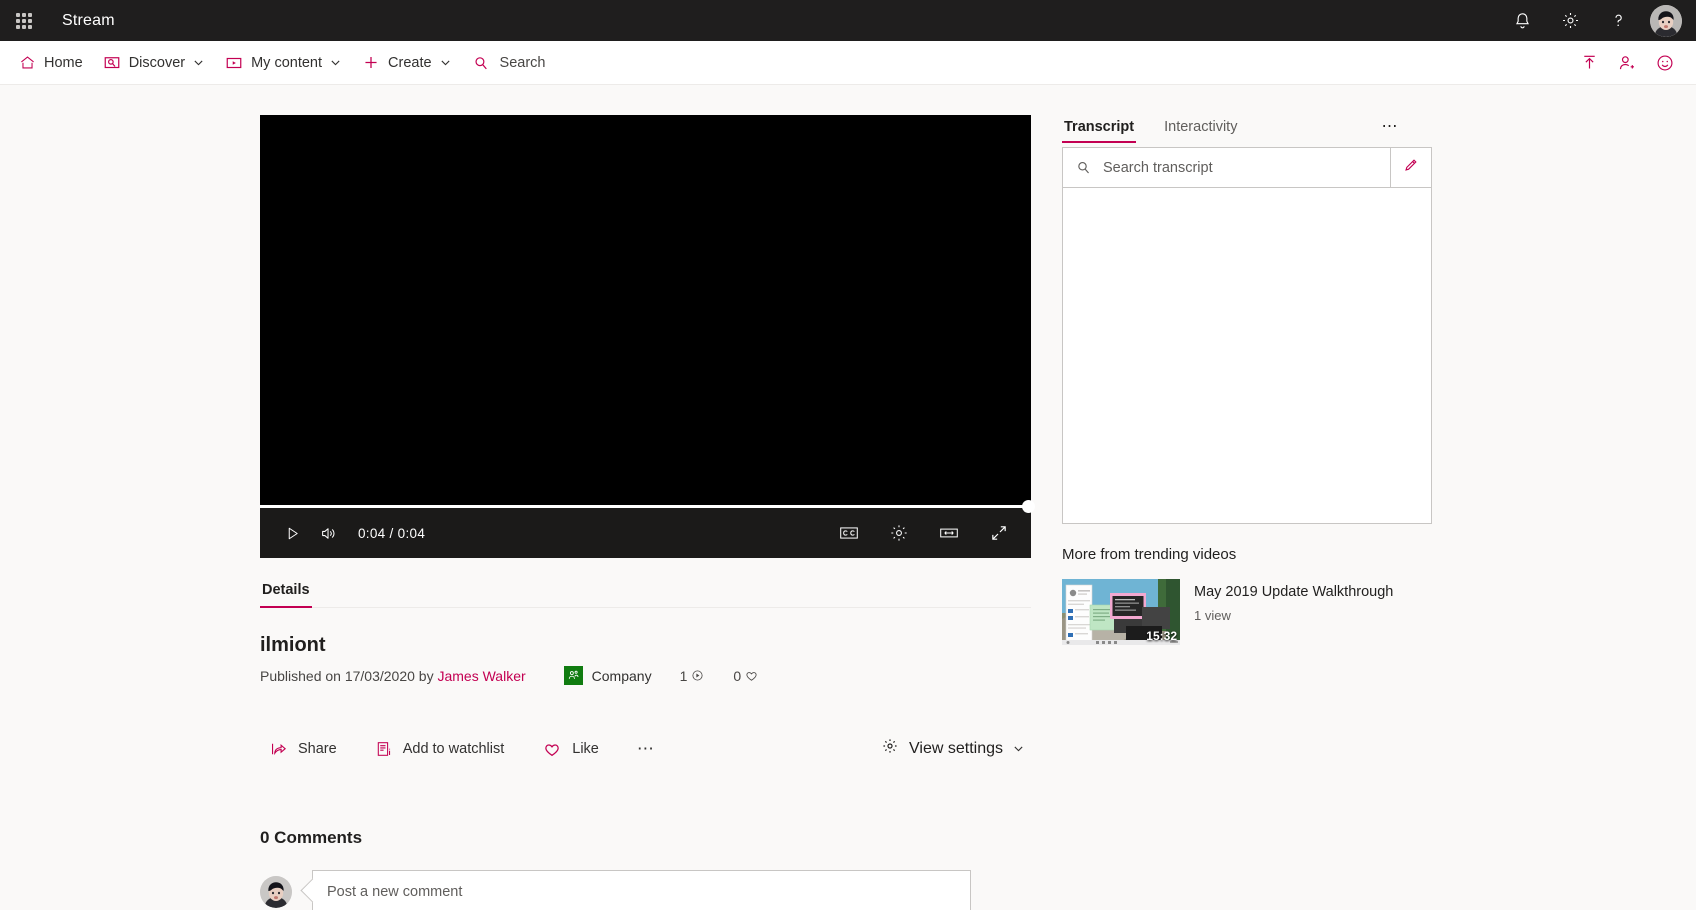  What do you see at coordinates (283, 63) in the screenshot?
I see `nav-item-my-content: My content` at bounding box center [283, 63].